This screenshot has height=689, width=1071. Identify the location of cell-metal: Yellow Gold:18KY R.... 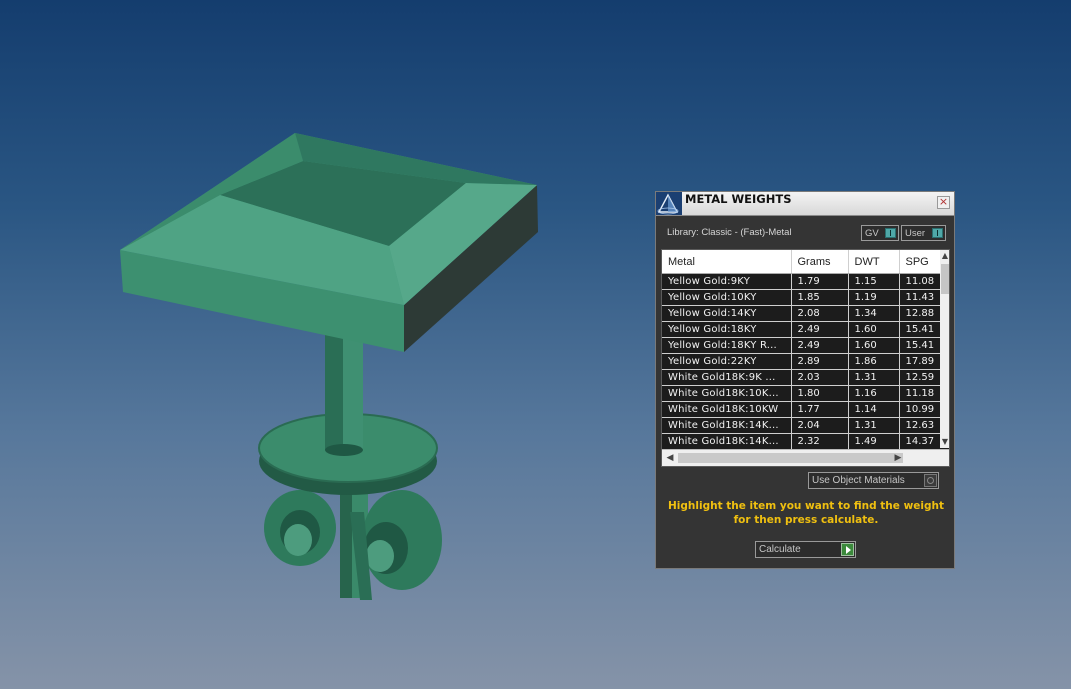
(727, 345).